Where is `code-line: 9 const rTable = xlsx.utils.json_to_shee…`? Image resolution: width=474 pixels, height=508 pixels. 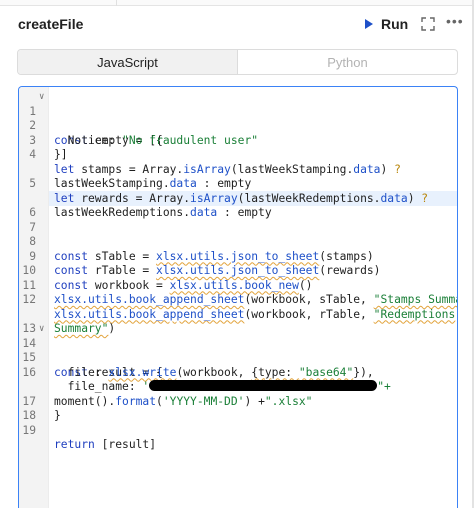
code-line: 9 const rTable = xlsx.utils.json_to_shee… is located at coordinates (238, 256).